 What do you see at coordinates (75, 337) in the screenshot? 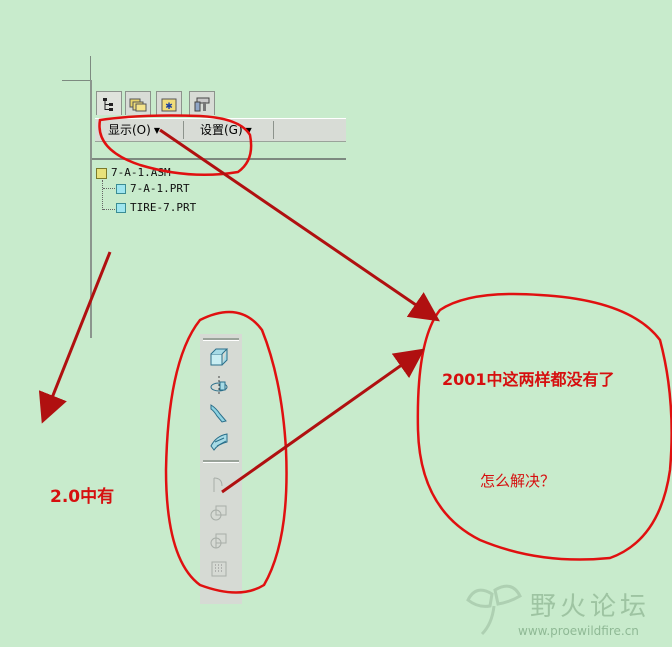
I see `arrow-down-left` at bounding box center [75, 337].